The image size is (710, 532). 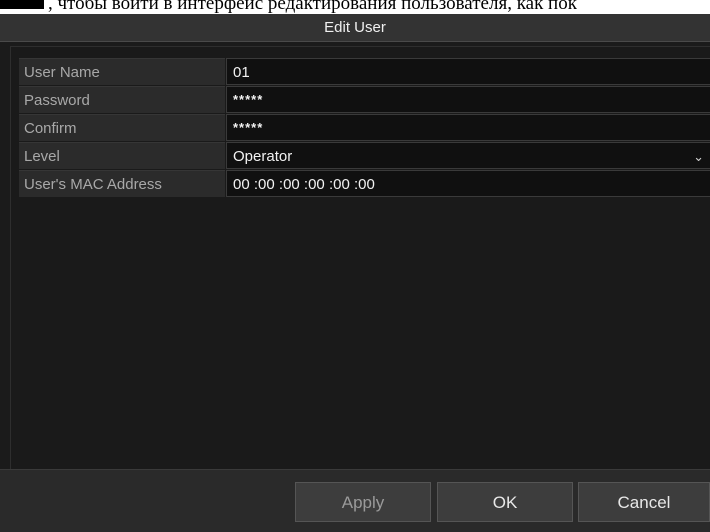 I want to click on caption-inline-button-image, so click(x=22, y=4).